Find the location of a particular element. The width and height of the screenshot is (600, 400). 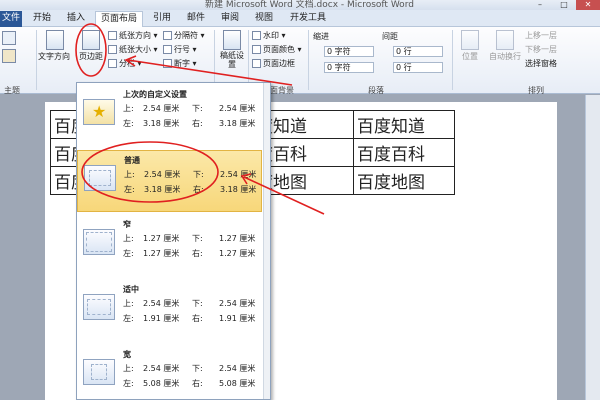

indent-left-input: 0 字符 is located at coordinates (349, 51).